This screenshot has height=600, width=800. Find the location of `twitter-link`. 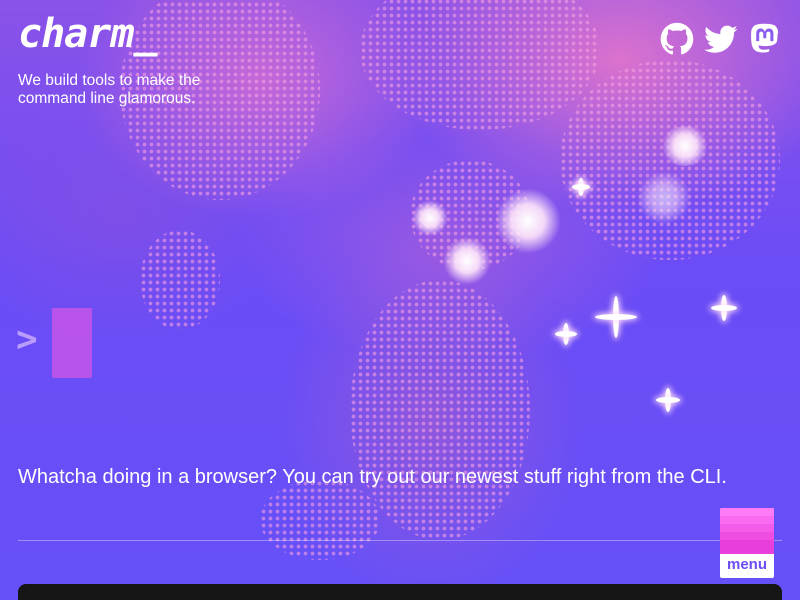

twitter-link is located at coordinates (721, 39).